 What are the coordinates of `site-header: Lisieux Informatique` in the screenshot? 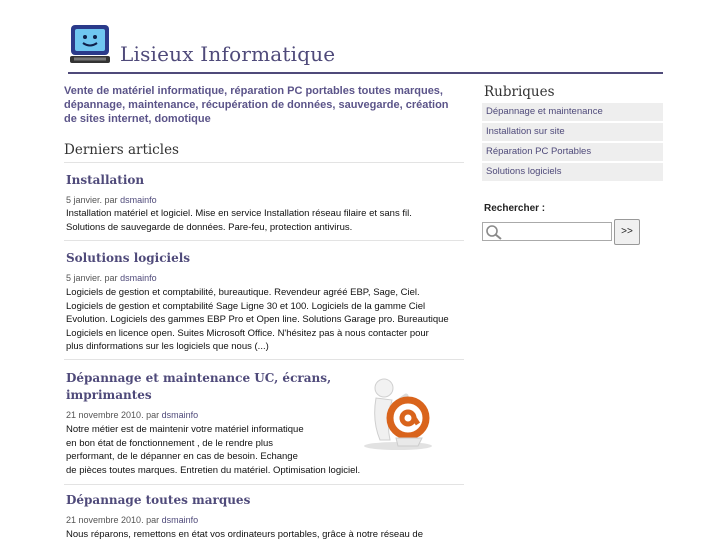 It's located at (365, 47).